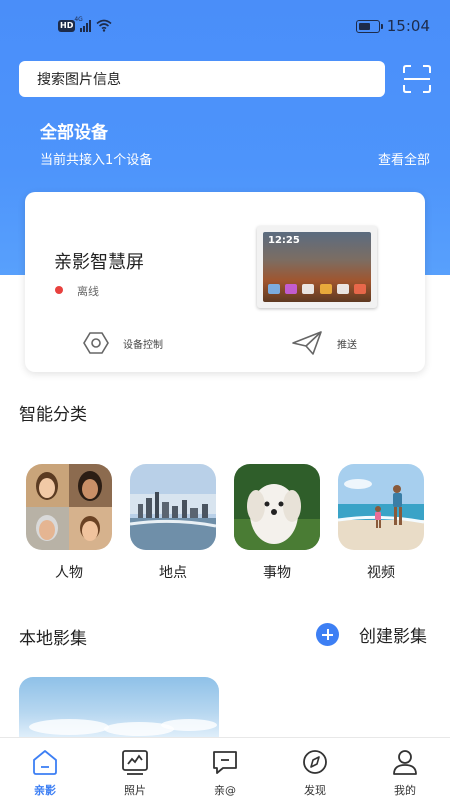 The width and height of the screenshot is (450, 800). Describe the element at coordinates (315, 762) in the screenshot. I see `compass-icon` at that location.